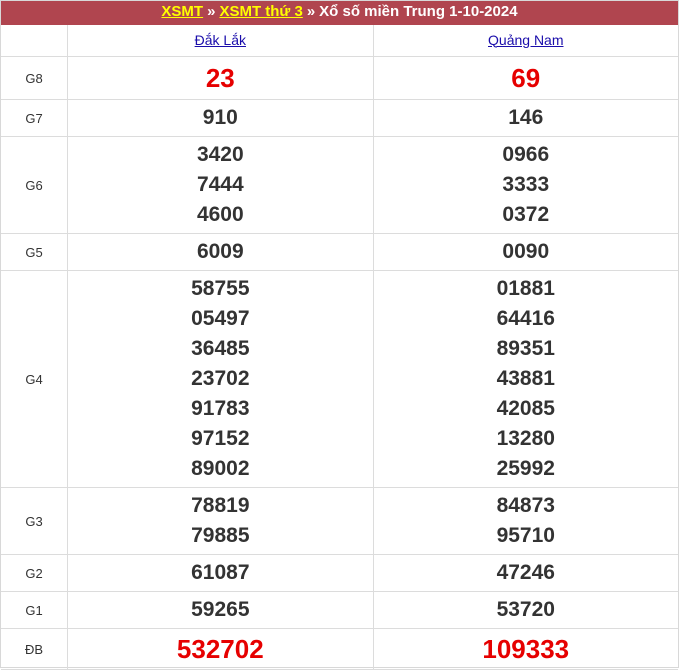 The width and height of the screenshot is (679, 670). I want to click on prize-number: 23702, so click(220, 378).